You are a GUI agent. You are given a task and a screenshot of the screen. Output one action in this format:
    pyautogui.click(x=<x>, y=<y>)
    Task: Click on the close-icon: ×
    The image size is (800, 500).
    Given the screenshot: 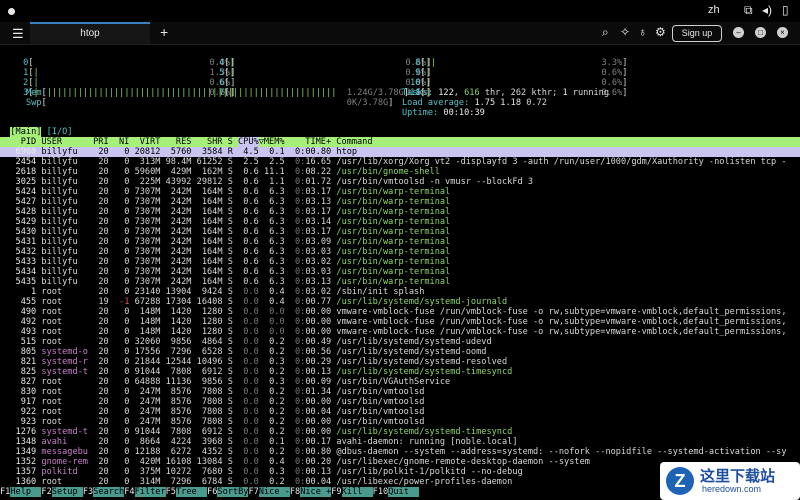 What is the action you would take?
    pyautogui.click(x=782, y=32)
    